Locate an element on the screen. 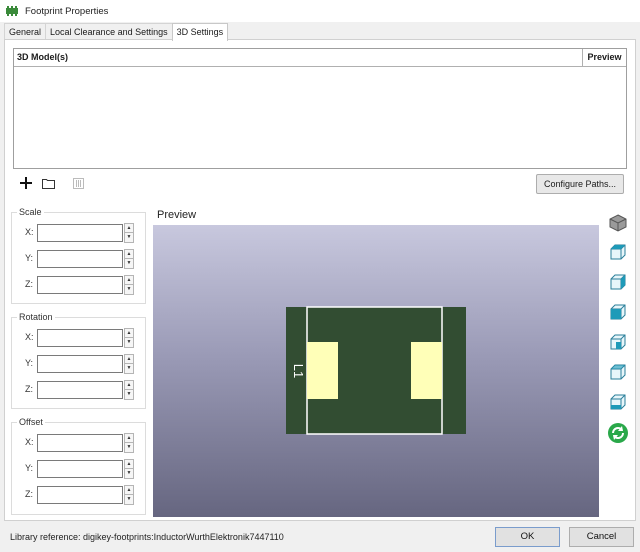 The height and width of the screenshot is (552, 640). reload-icon is located at coordinates (618, 433).